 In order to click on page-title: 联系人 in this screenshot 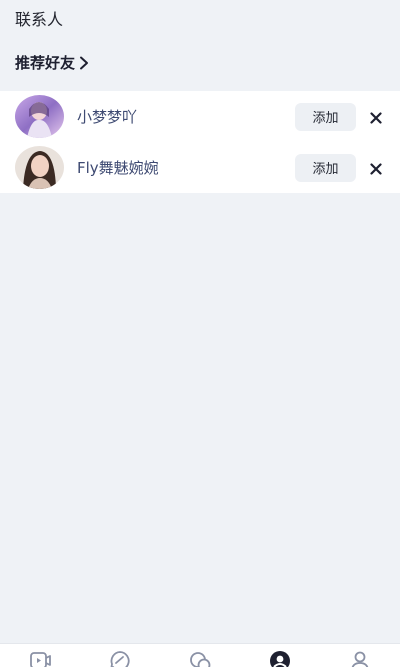, I will do `click(39, 19)`.